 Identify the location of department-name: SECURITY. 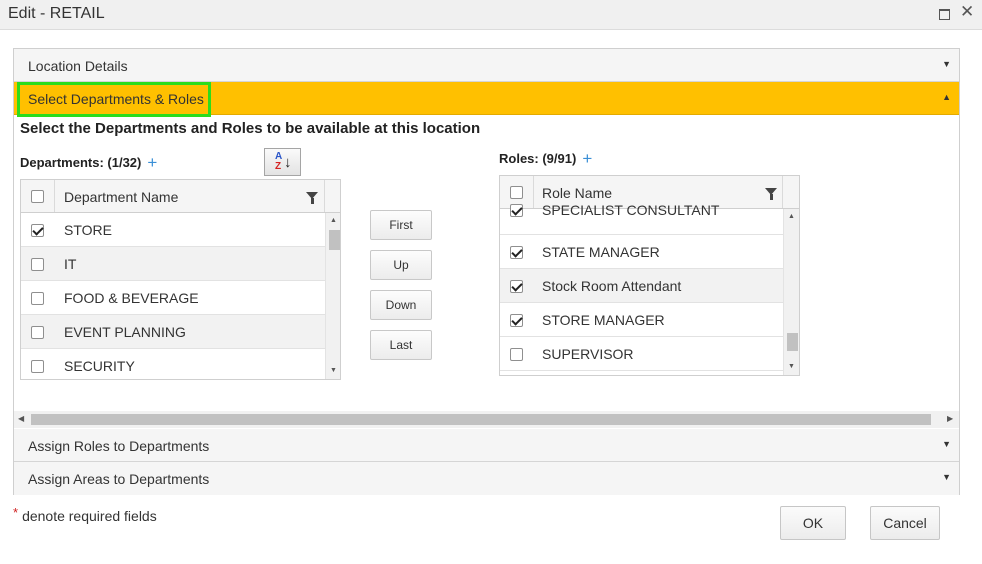
(99, 366).